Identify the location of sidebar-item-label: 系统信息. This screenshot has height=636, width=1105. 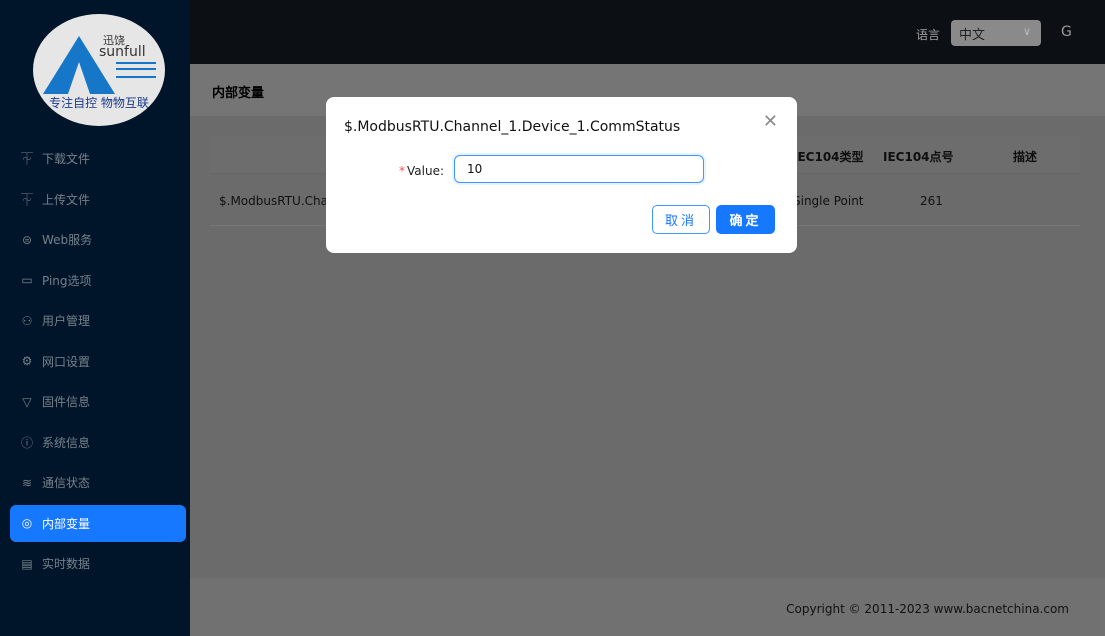
(66, 442).